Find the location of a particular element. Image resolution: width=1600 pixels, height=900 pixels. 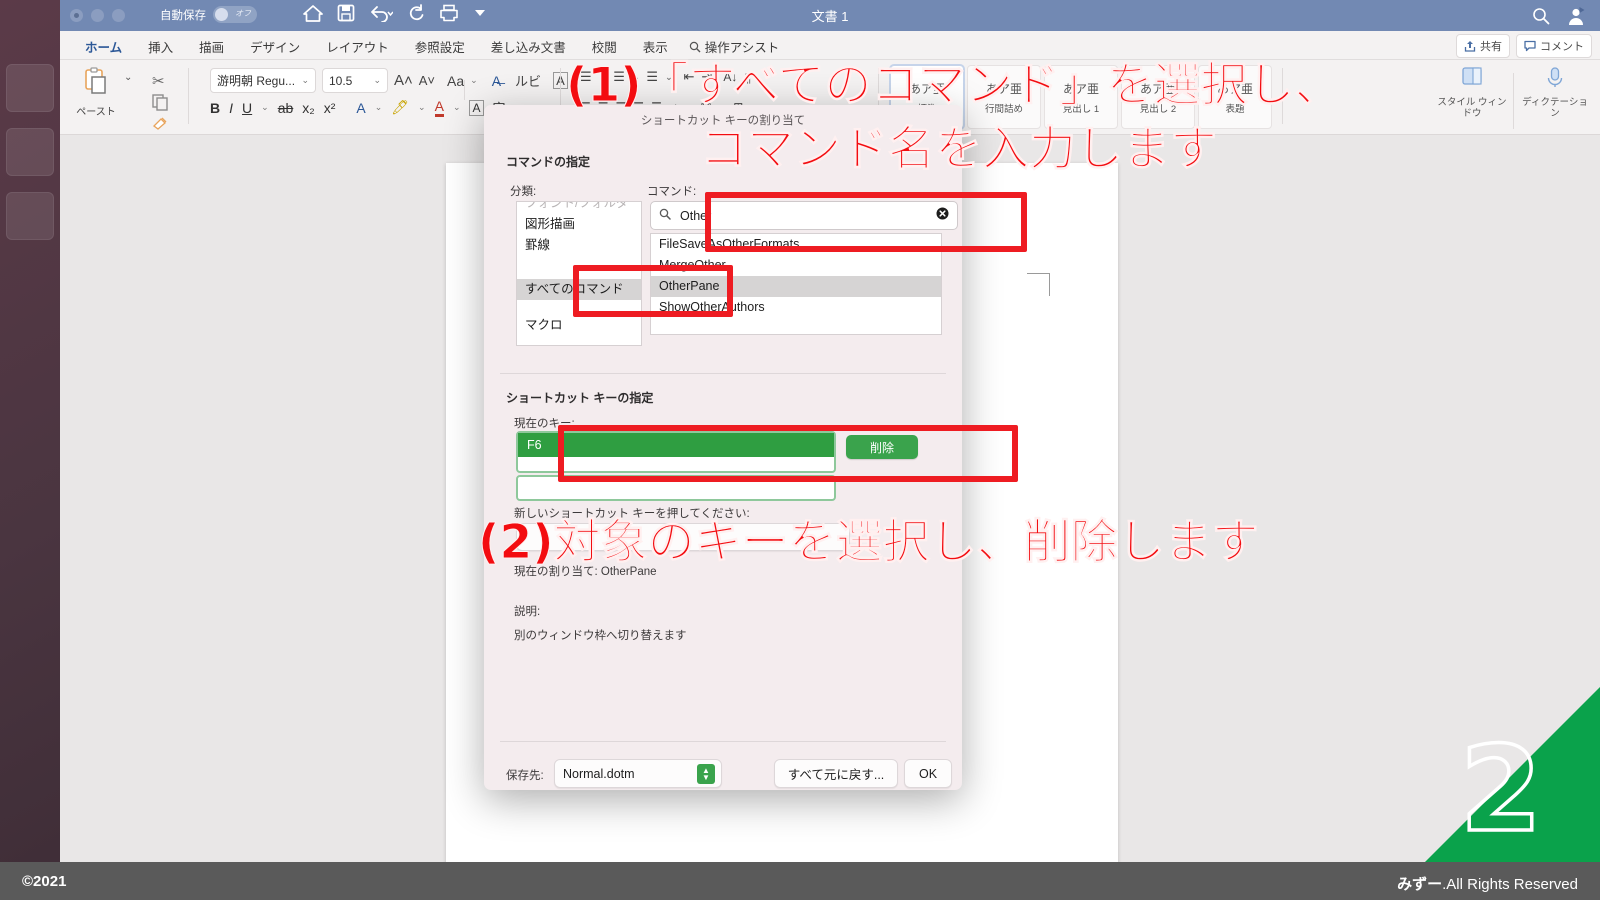

phonetic-guide-icon: ルビ is located at coordinates (528, 80).